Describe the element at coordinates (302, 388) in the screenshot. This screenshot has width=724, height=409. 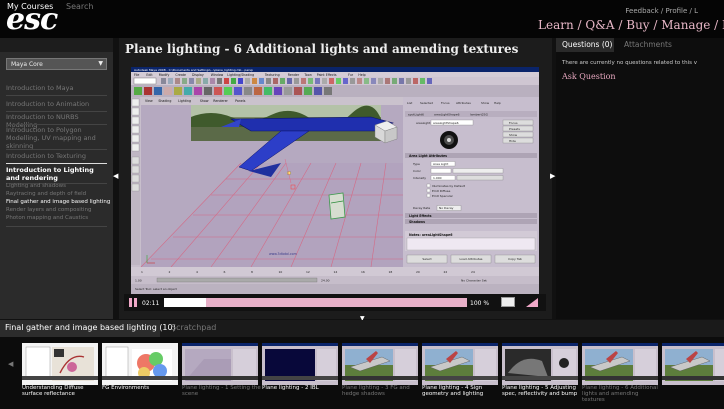
I see `playlist-item-label: Plane lighting - 2 IBL` at that location.